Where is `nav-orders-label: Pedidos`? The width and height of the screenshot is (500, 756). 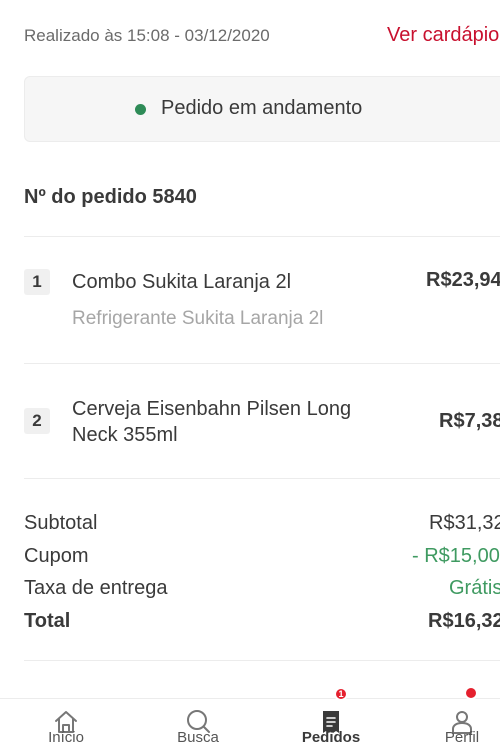 nav-orders-label: Pedidos is located at coordinates (331, 737).